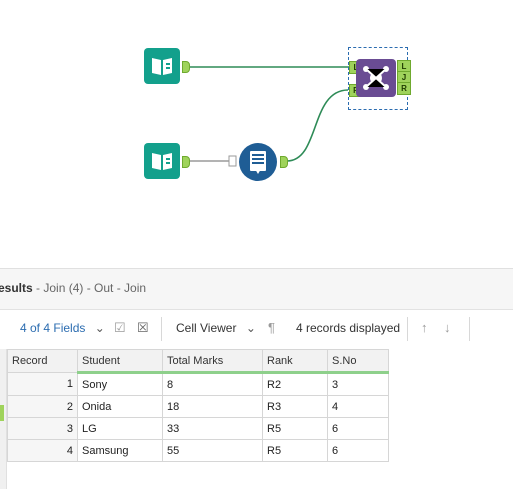  Describe the element at coordinates (89, 288) in the screenshot. I see `results-title-sub: - Join (4) - Out - Join` at that location.